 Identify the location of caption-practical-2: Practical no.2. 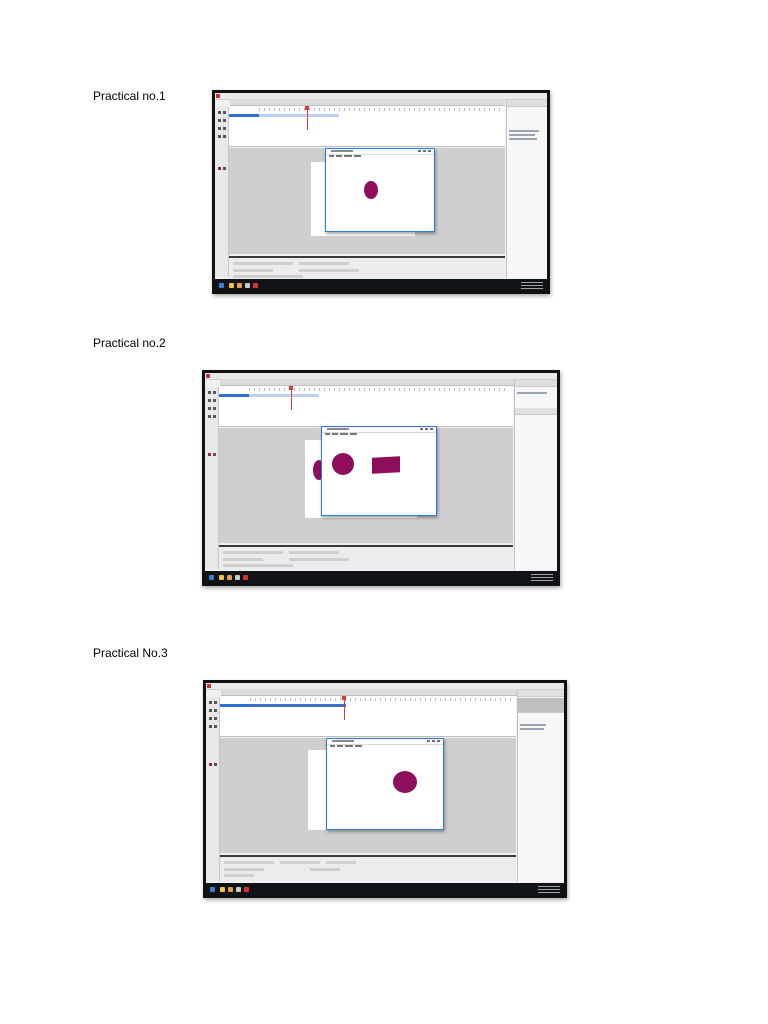
(129, 343).